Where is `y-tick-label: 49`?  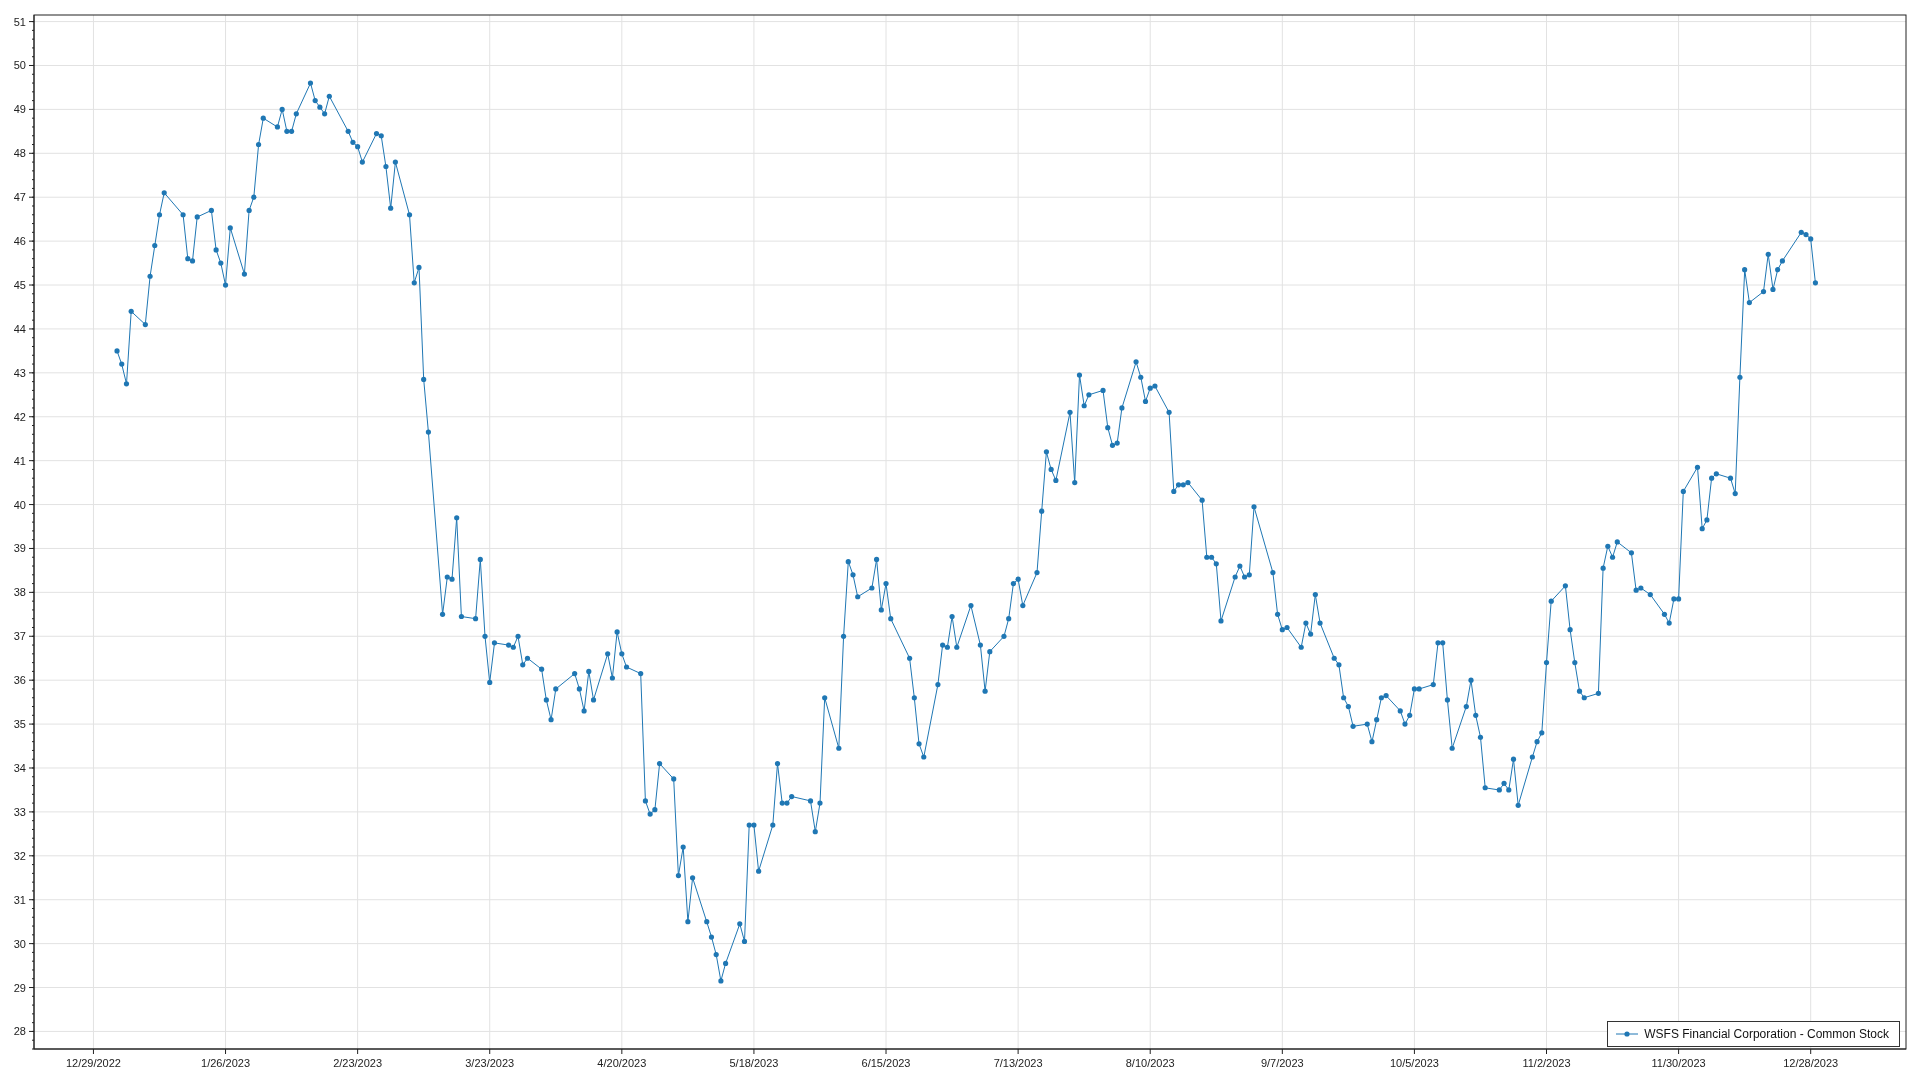
y-tick-label: 49 is located at coordinates (19, 109).